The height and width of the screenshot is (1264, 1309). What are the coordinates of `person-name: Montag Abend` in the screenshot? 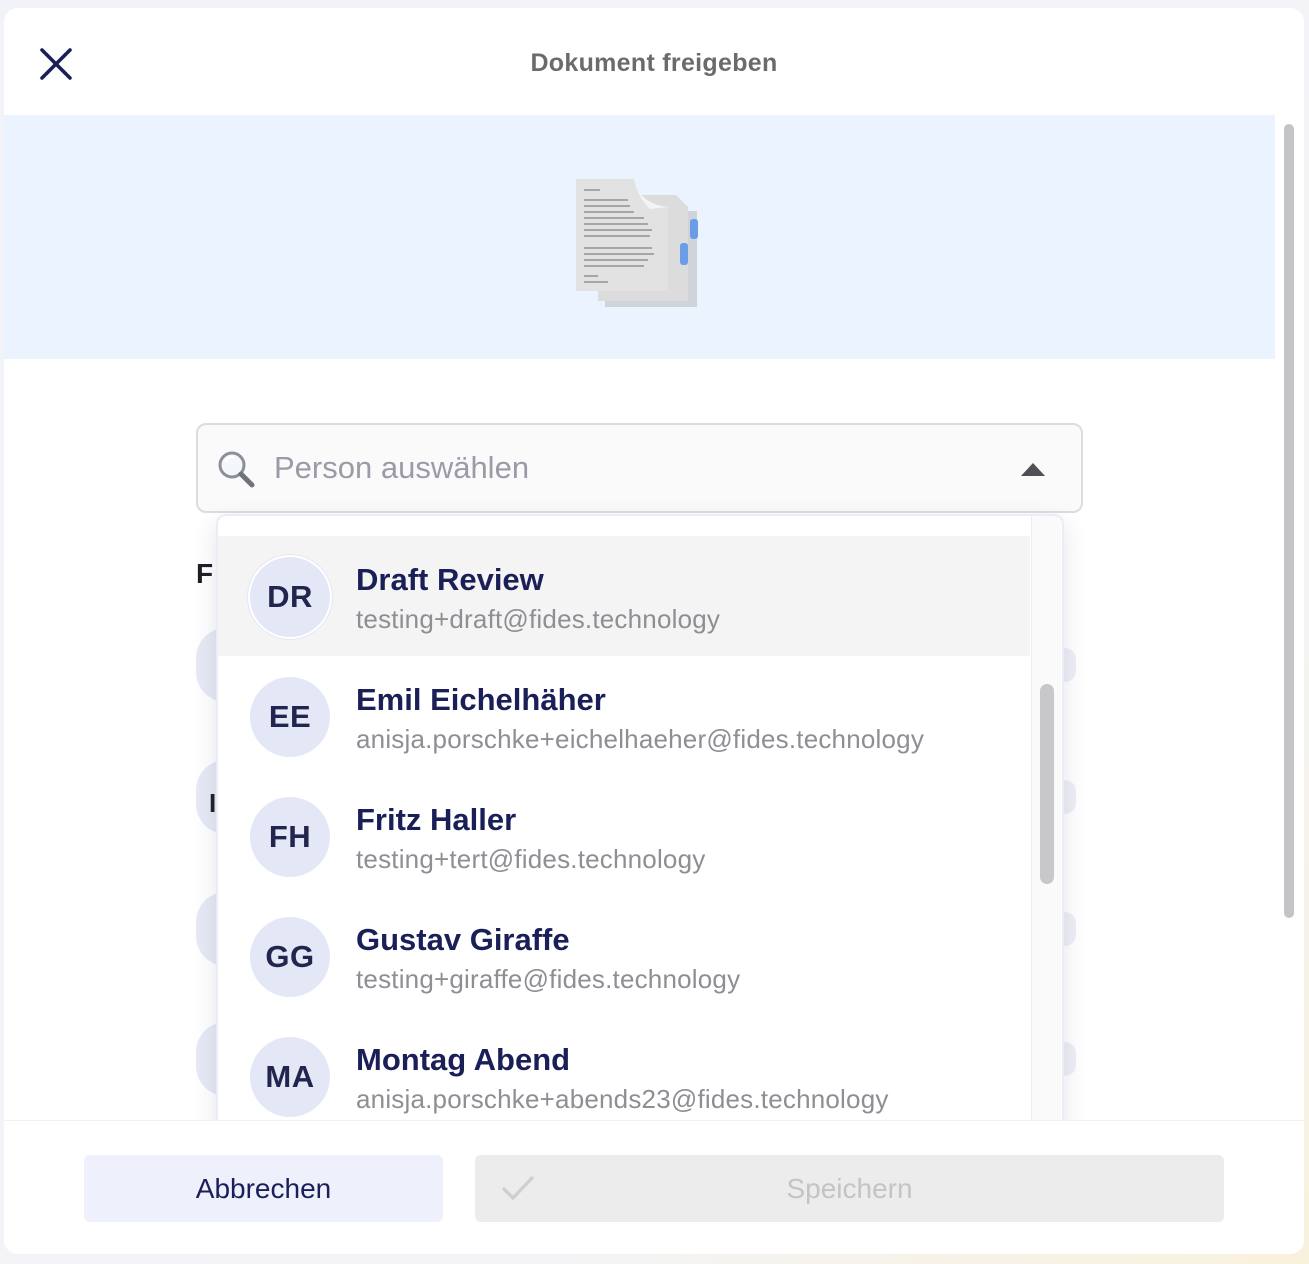 It's located at (463, 1059).